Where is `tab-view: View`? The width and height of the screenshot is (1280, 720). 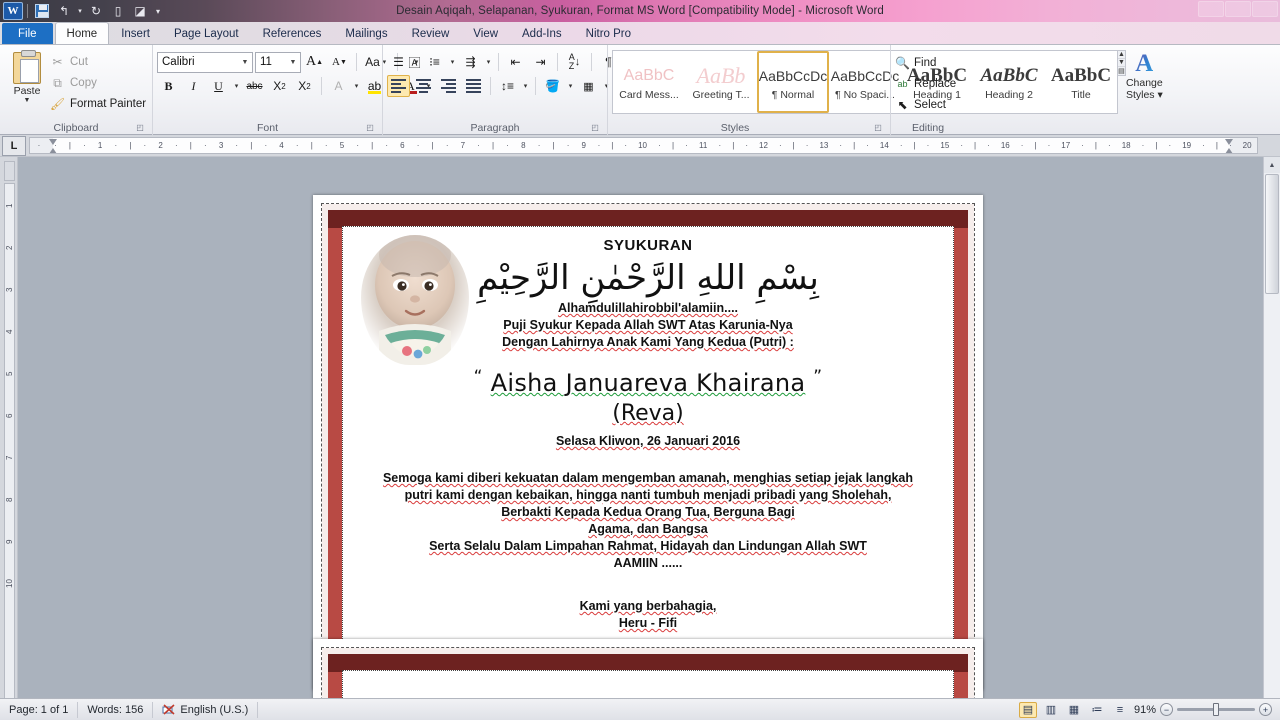
tab-view: View is located at coordinates (485, 33).